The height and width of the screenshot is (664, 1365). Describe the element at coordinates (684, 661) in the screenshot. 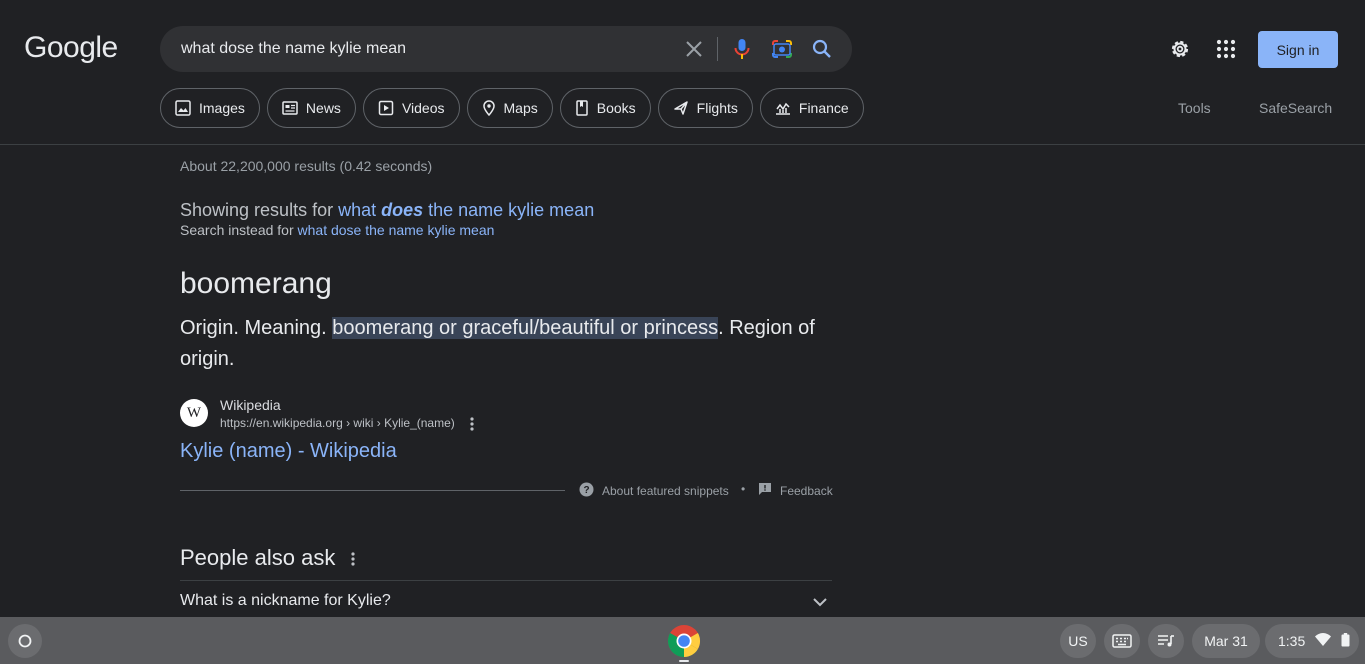

I see `active-app-indicator` at that location.